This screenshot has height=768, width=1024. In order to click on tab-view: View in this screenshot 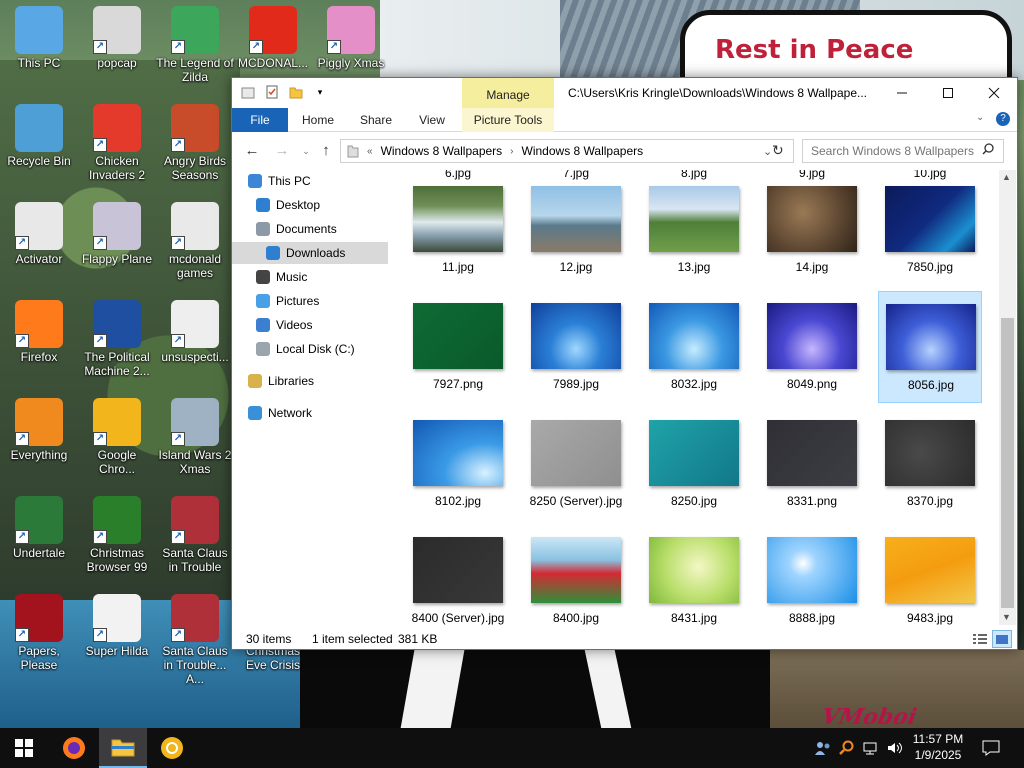, I will do `click(432, 120)`.